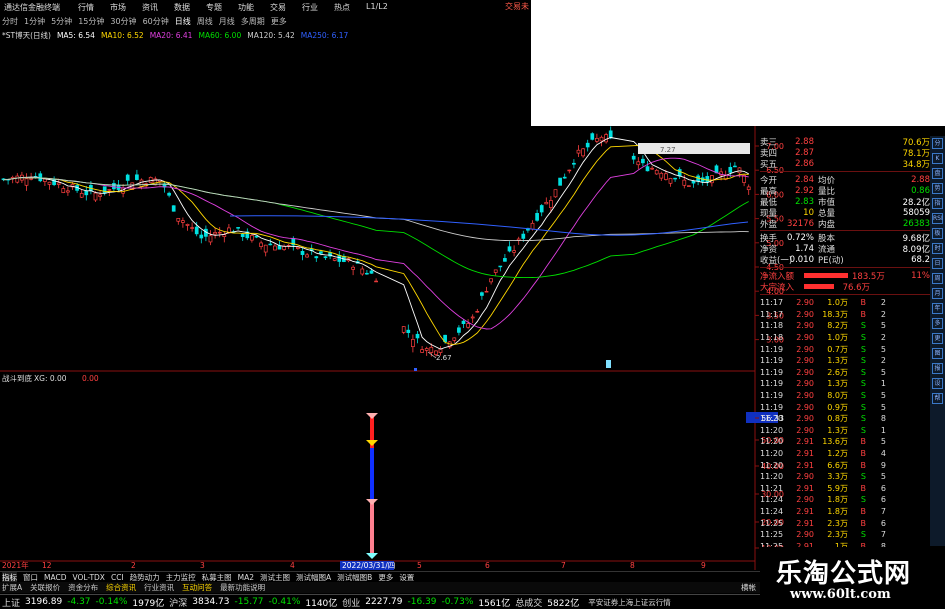 The width and height of the screenshot is (945, 609). I want to click on extension-tab: 互动问答, so click(197, 587).